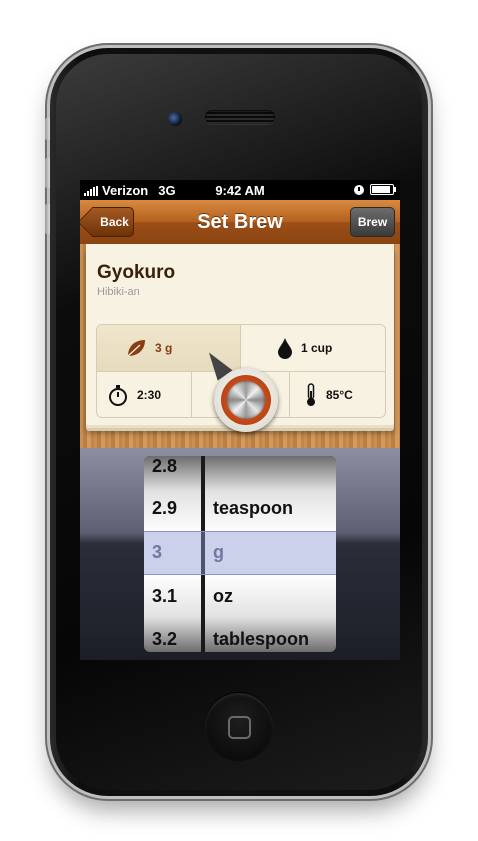 The width and height of the screenshot is (478, 841). Describe the element at coordinates (172, 472) in the screenshot. I see `picker-number: 2.8` at that location.